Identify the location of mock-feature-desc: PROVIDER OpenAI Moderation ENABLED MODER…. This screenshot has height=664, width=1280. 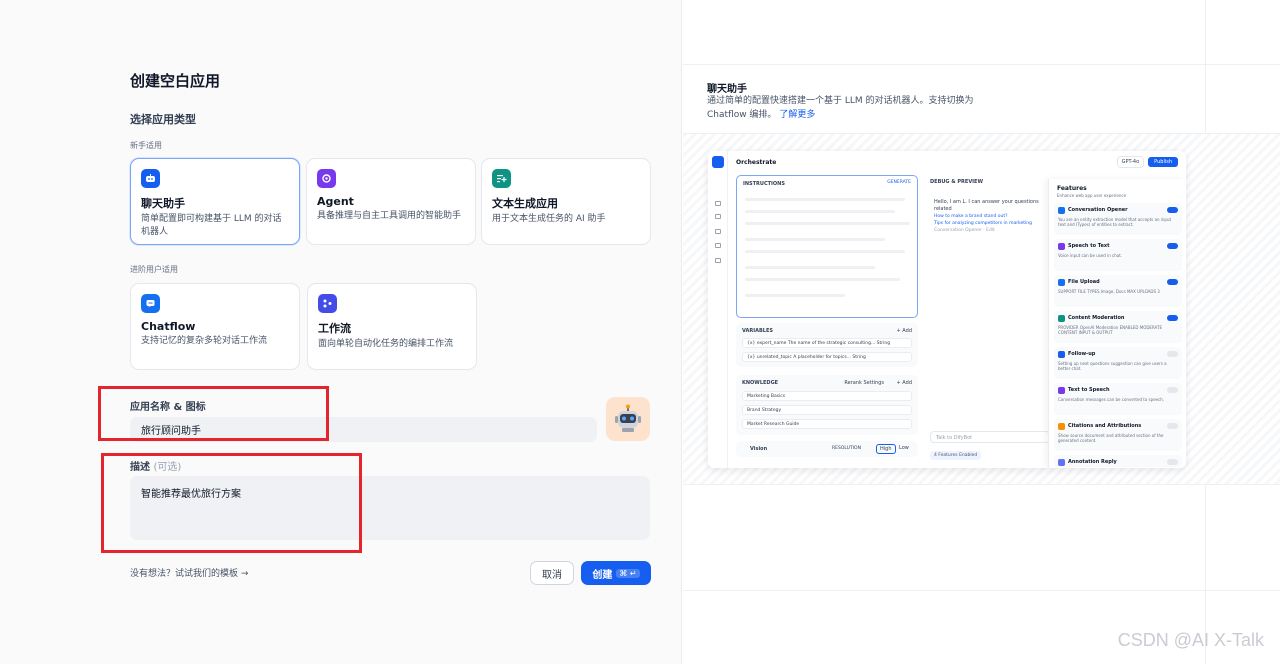
(1110, 330).